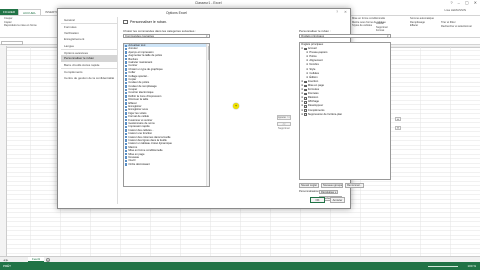 The width and height of the screenshot is (480, 270). Describe the element at coordinates (48, 259) in the screenshot. I see `add-sheet-icon: +` at that location.